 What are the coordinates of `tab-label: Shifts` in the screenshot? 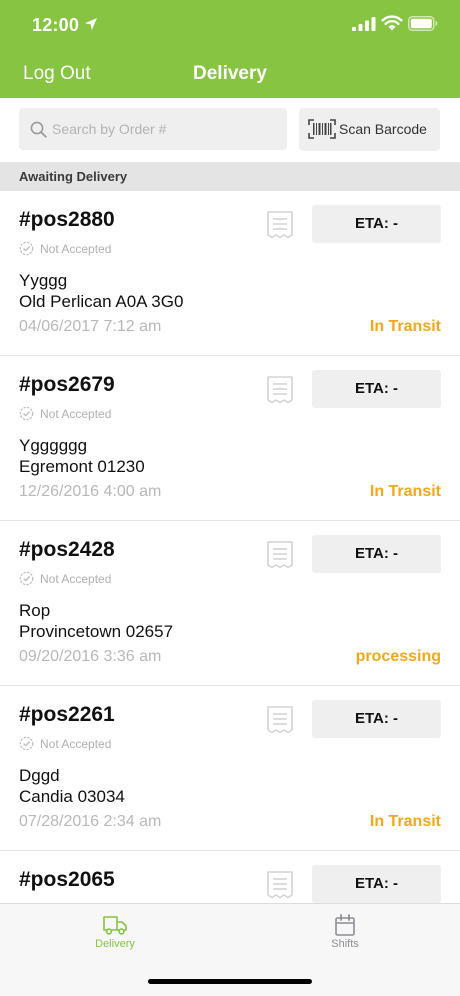 It's located at (345, 944).